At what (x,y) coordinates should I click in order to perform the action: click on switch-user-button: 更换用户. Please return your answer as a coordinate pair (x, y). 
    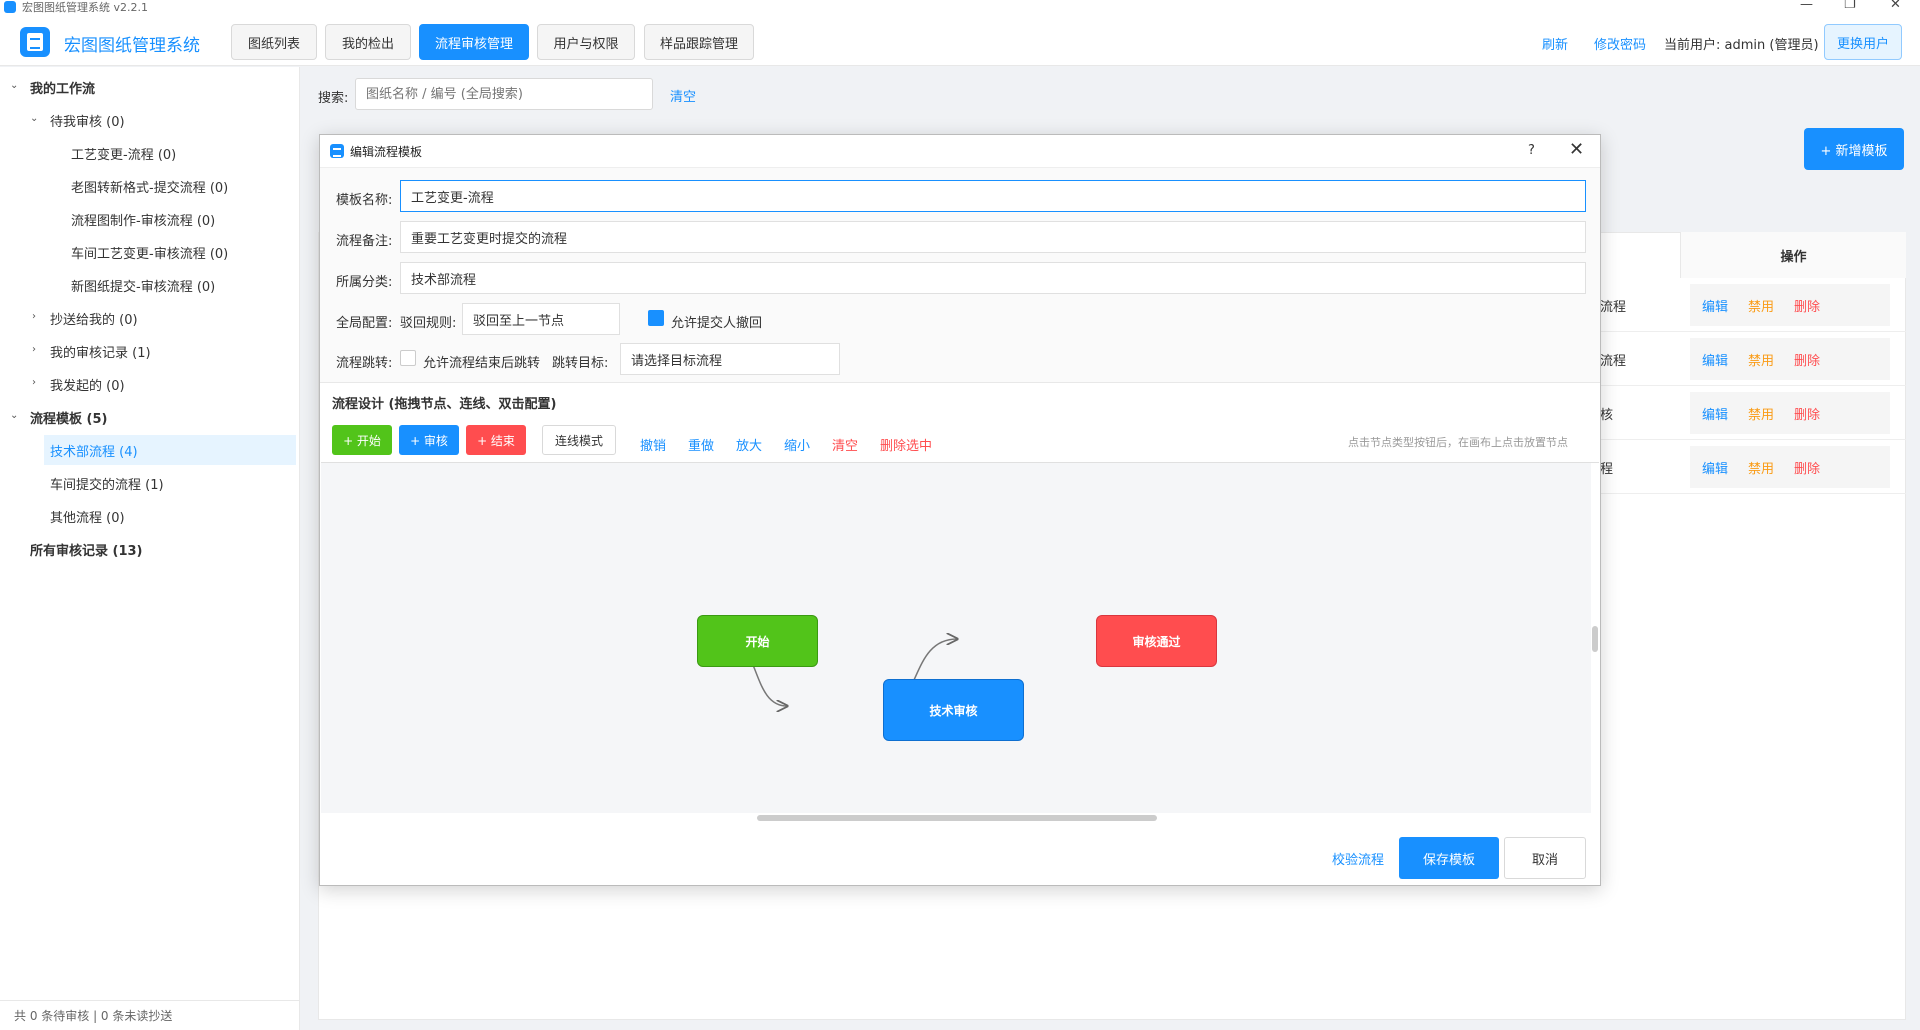
    Looking at the image, I should click on (1863, 42).